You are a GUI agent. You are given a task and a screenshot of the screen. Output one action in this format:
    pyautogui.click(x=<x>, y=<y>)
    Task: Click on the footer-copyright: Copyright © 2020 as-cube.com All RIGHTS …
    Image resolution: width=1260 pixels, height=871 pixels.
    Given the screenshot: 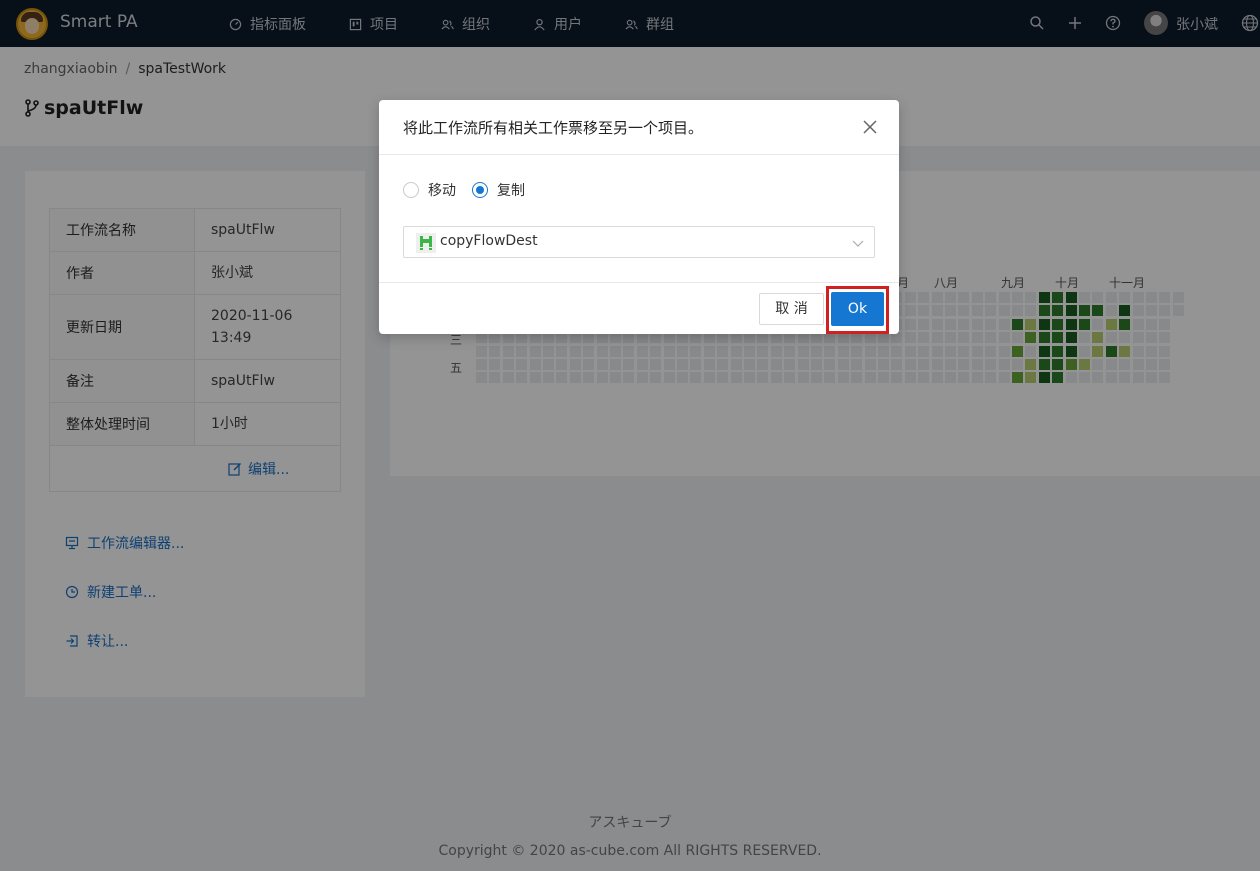 What is the action you would take?
    pyautogui.click(x=630, y=851)
    